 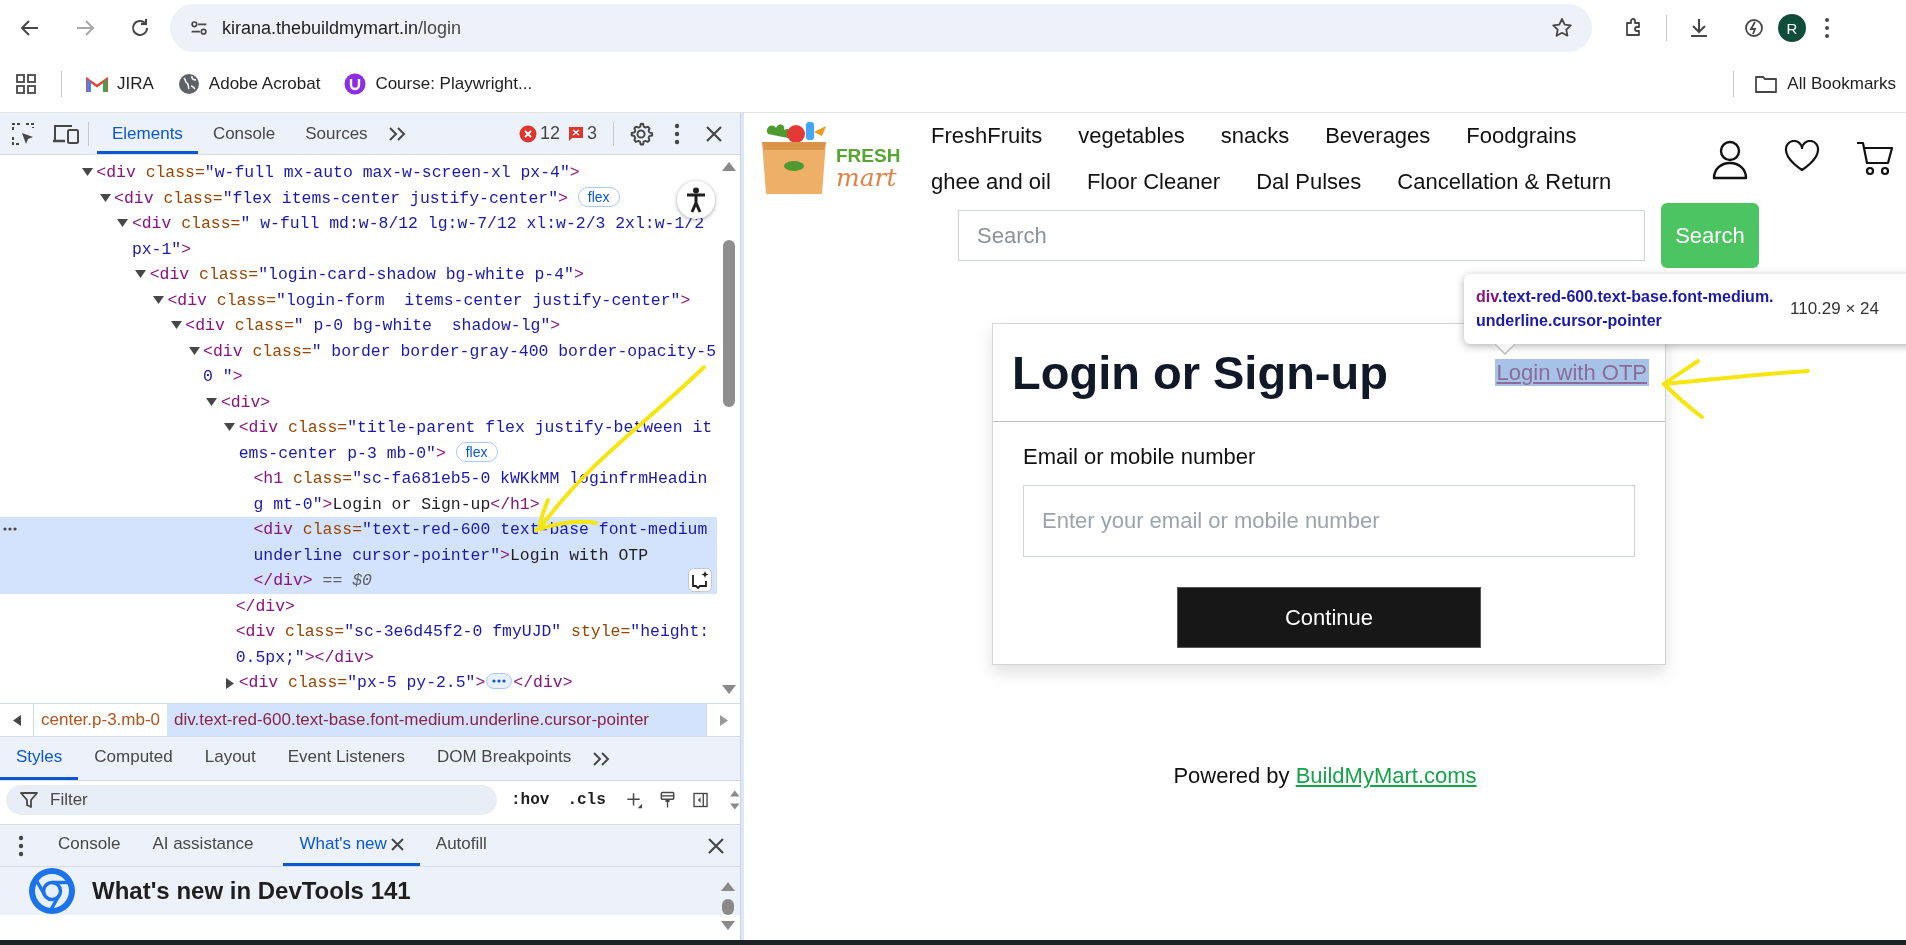 What do you see at coordinates (1131, 136) in the screenshot?
I see `nav-link: vegetables` at bounding box center [1131, 136].